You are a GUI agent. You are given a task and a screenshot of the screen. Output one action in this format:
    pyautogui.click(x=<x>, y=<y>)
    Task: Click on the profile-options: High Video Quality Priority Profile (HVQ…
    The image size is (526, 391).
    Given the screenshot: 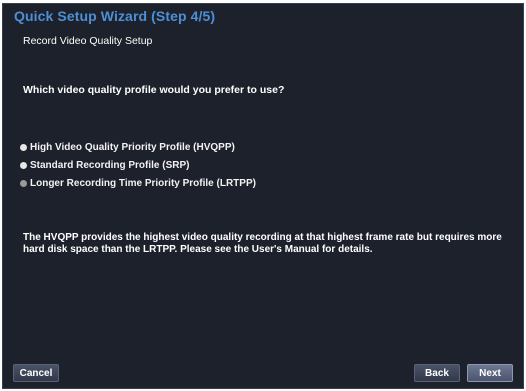 What is the action you would take?
    pyautogui.click(x=138, y=165)
    